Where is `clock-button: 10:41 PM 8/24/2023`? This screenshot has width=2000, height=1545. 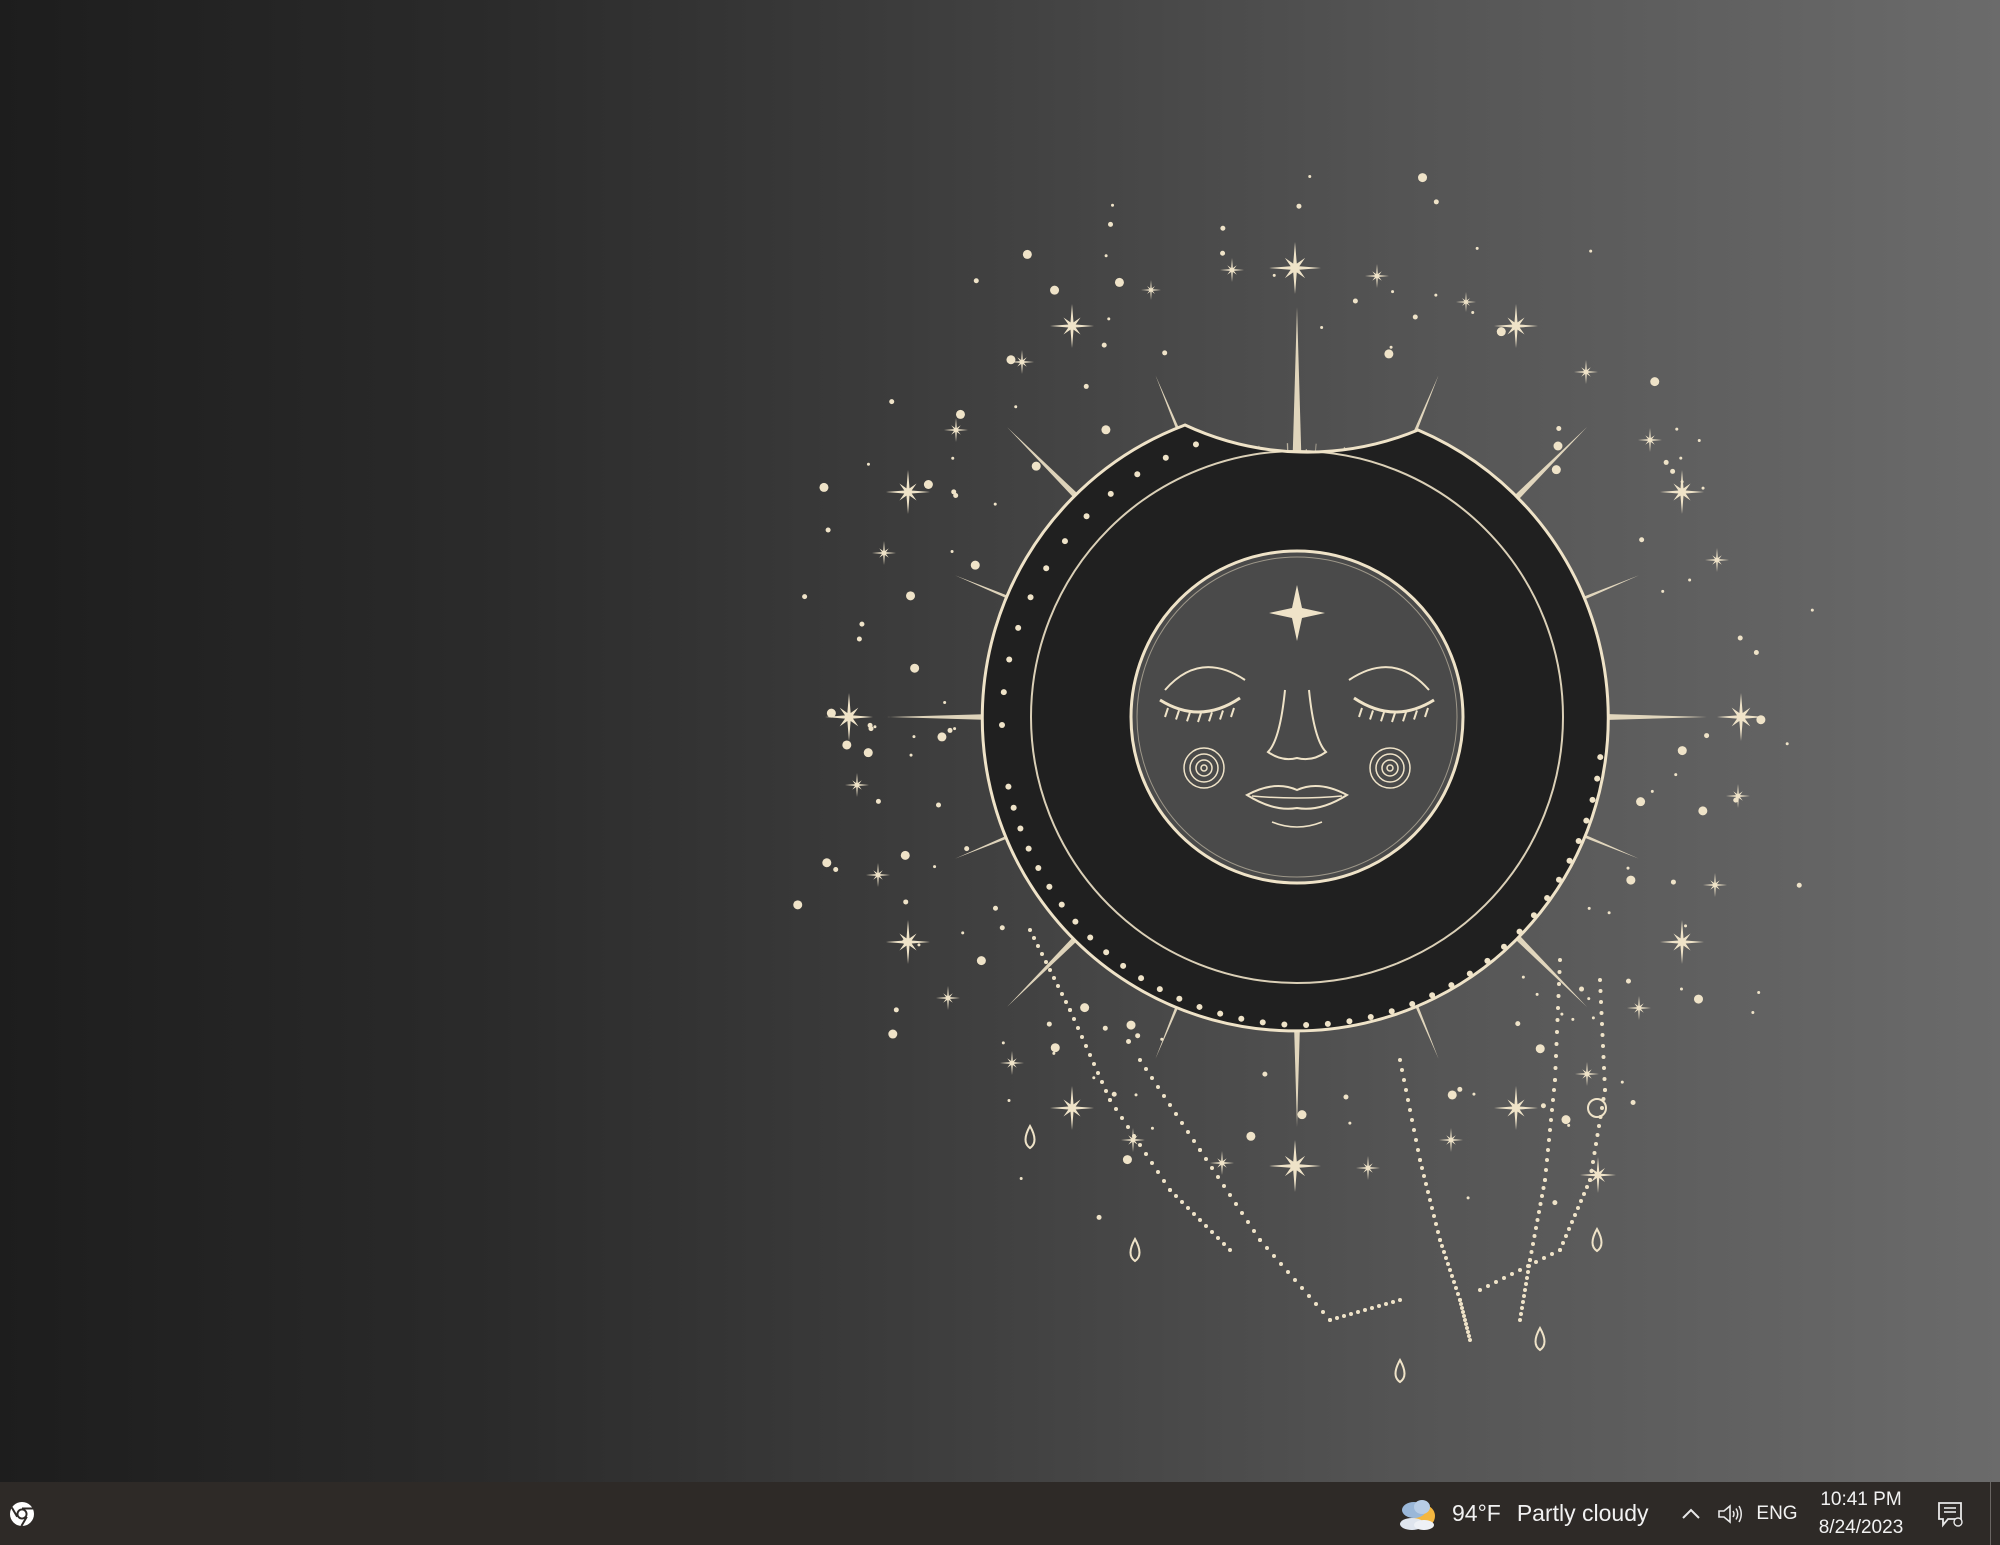
clock-button: 10:41 PM 8/24/2023 is located at coordinates (1861, 1513).